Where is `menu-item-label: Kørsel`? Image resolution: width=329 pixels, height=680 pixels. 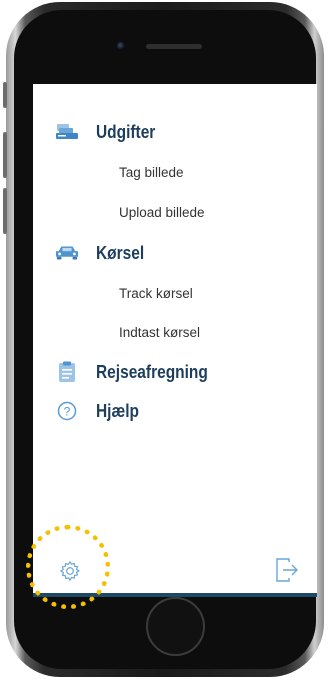 menu-item-label: Kørsel is located at coordinates (120, 252).